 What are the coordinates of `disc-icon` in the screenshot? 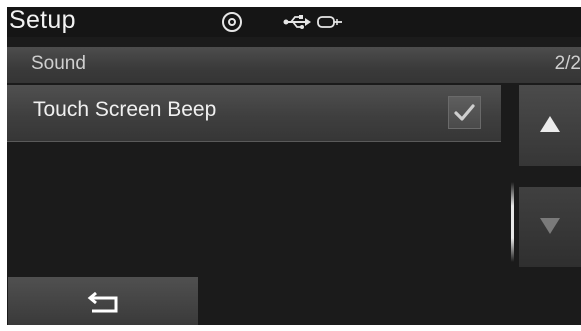 It's located at (232, 24).